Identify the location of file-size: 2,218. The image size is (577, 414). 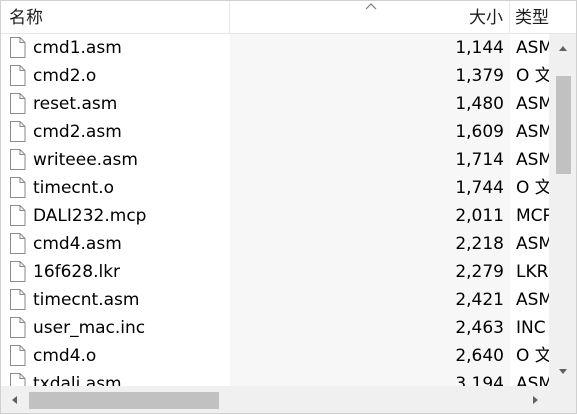
(479, 244).